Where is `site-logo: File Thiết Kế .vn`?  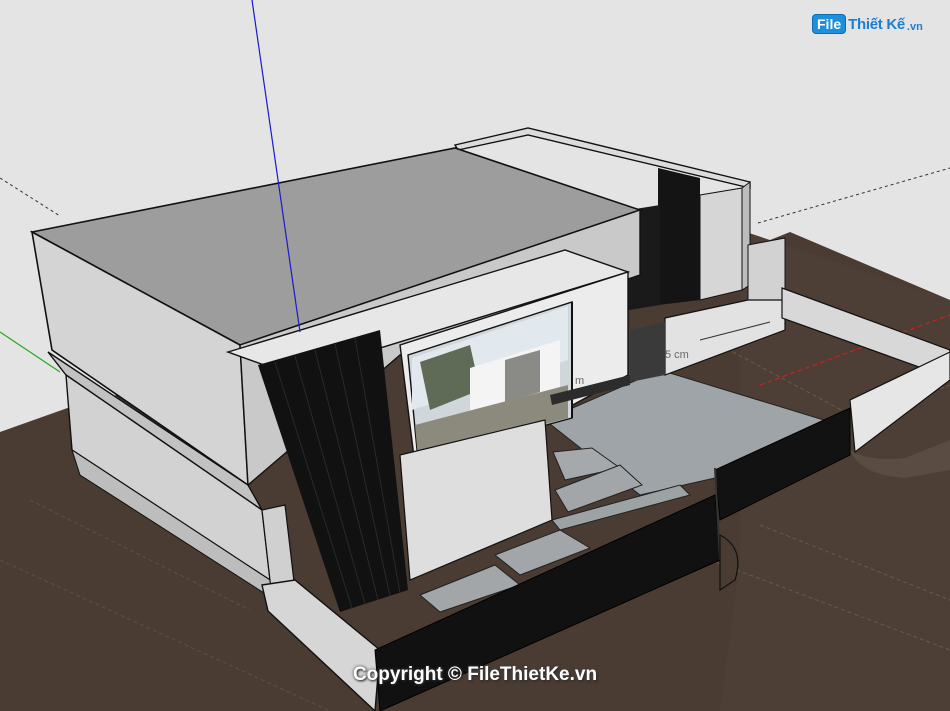
site-logo: File Thiết Kế .vn is located at coordinates (867, 24).